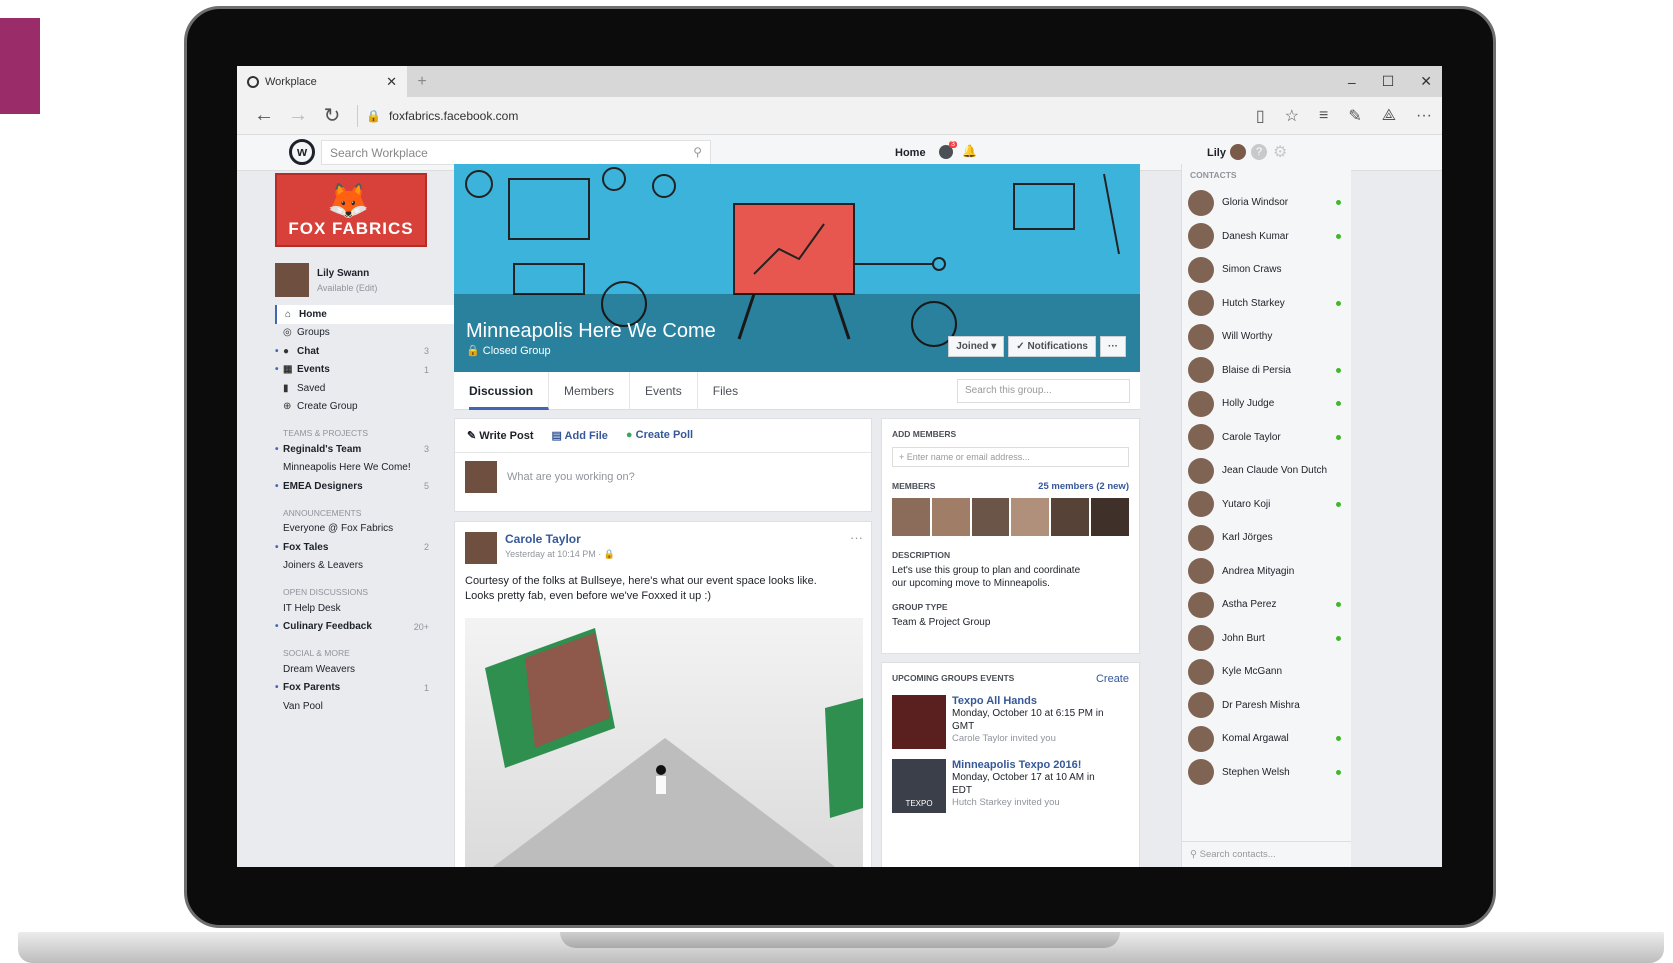 This screenshot has height=963, width=1673. Describe the element at coordinates (1266, 471) in the screenshot. I see `contact-item: Jean Claude Von Dutch` at that location.